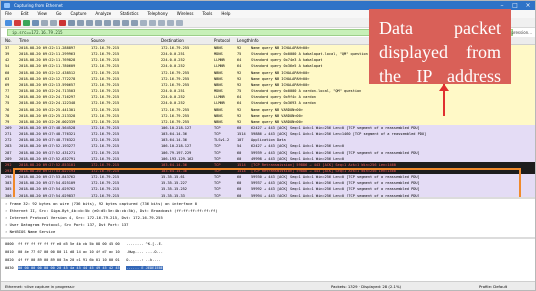  What do you see at coordinates (80, 22) in the screenshot?
I see `find-packet-icon` at bounding box center [80, 22].